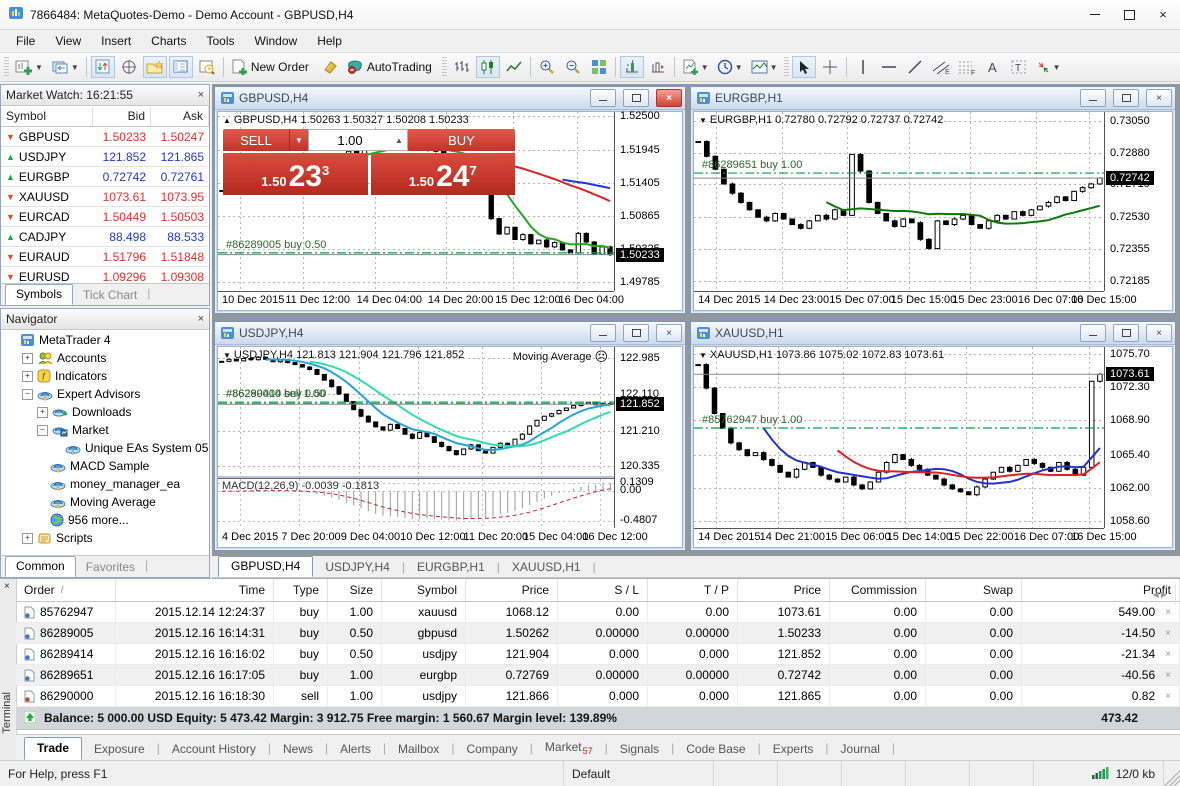 The height and width of the screenshot is (786, 1180). I want to click on navigator-close-icon: ×, so click(201, 319).